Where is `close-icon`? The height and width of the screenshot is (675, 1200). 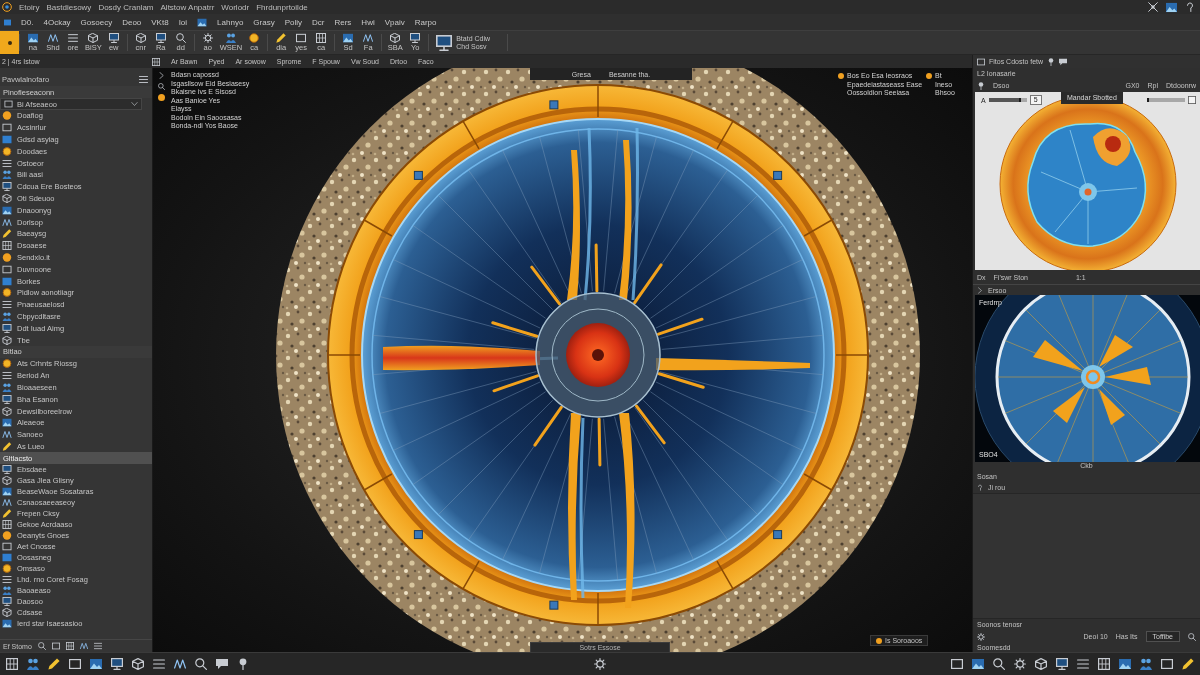
close-icon is located at coordinates (1153, 7).